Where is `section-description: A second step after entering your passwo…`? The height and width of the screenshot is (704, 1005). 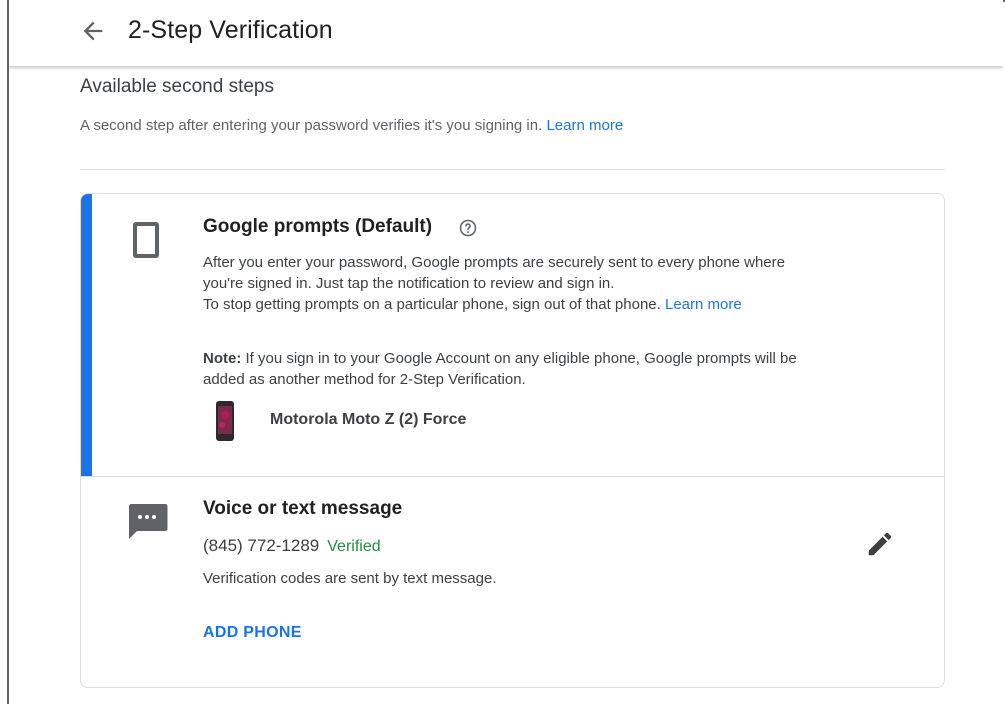
section-description: A second step after entering your passwo… is located at coordinates (351, 125).